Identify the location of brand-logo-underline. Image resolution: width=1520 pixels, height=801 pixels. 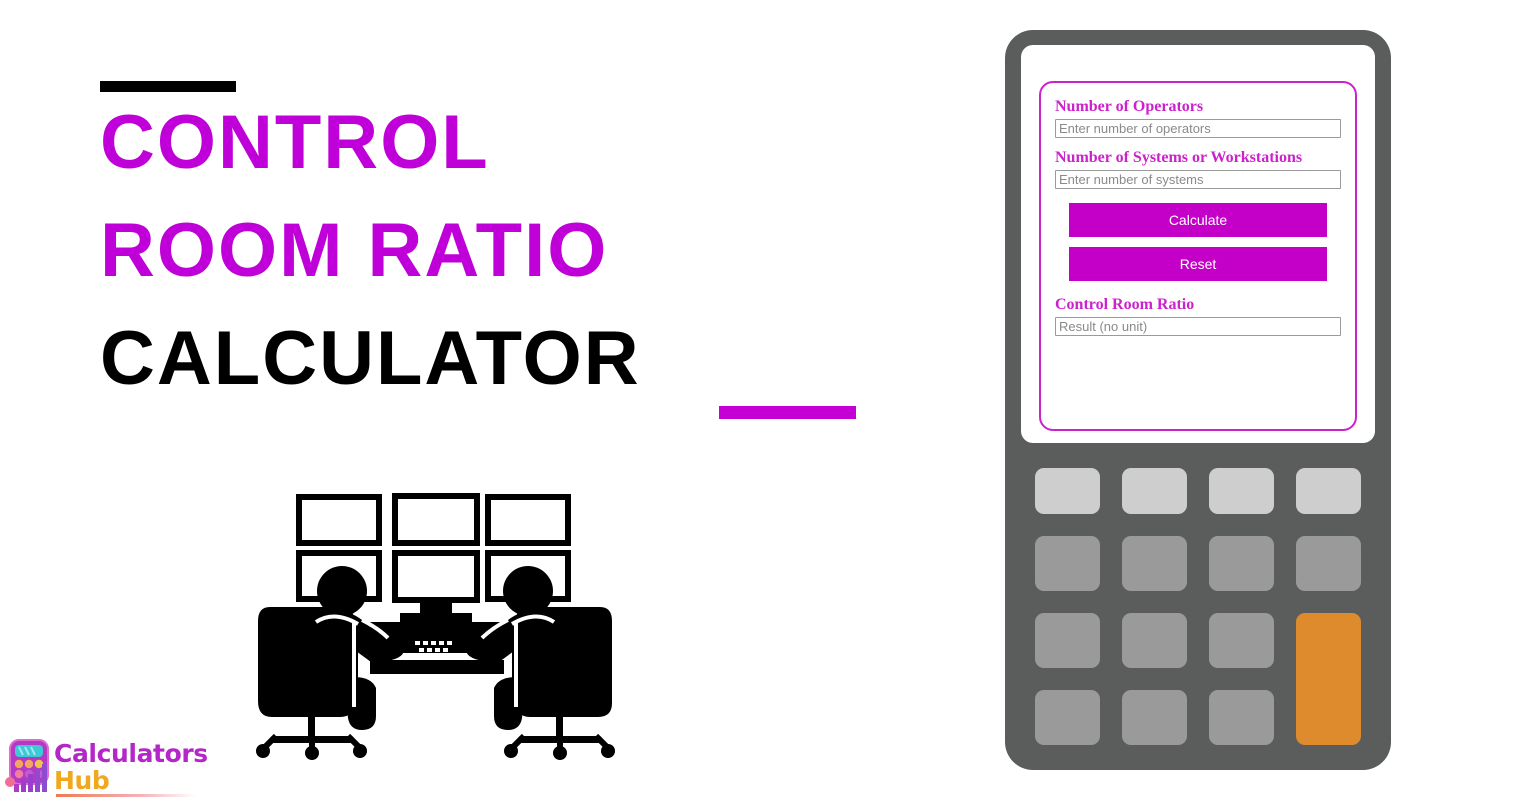
(126, 795).